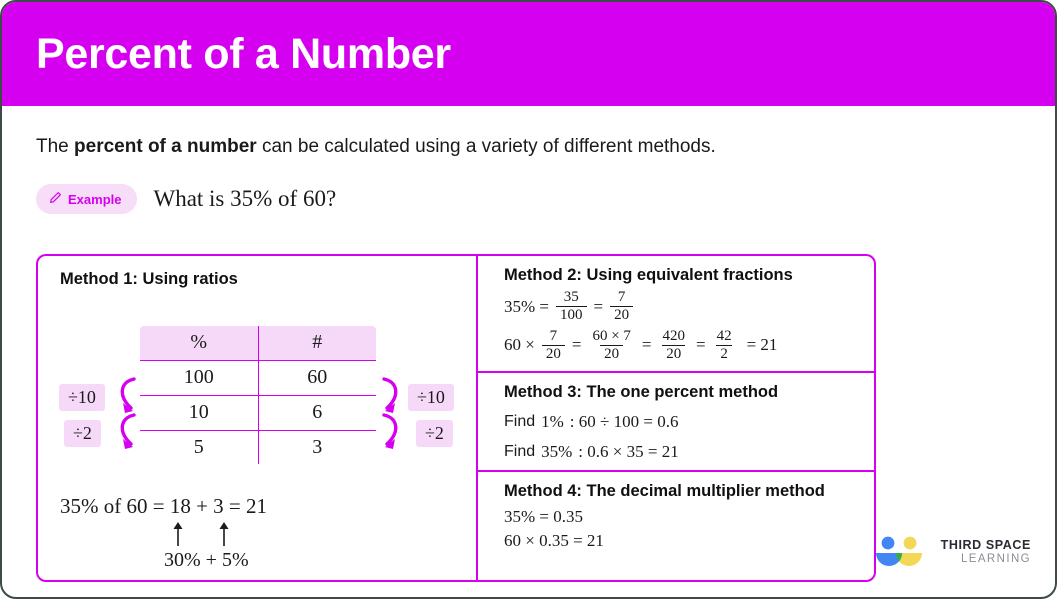 The image size is (1057, 599). I want to click on logo-line-1: THIRD SPACE, so click(985, 545).